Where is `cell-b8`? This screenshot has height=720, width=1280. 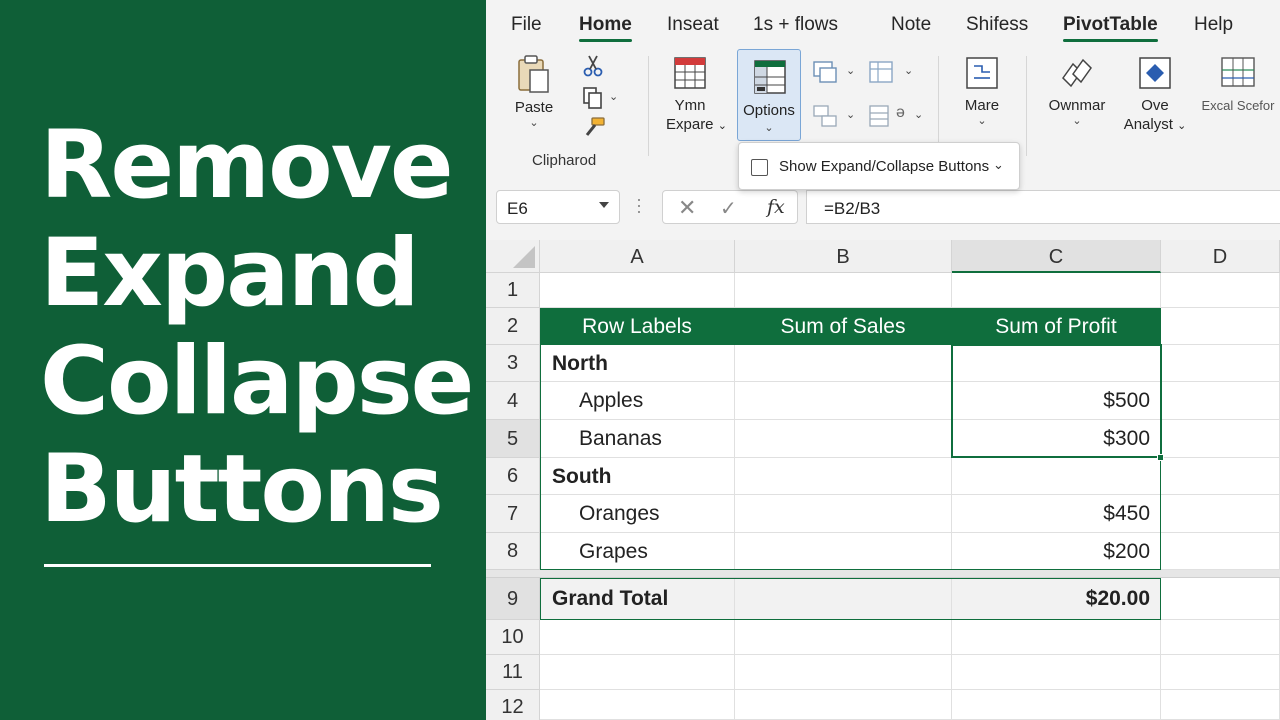
cell-b8 is located at coordinates (843, 551).